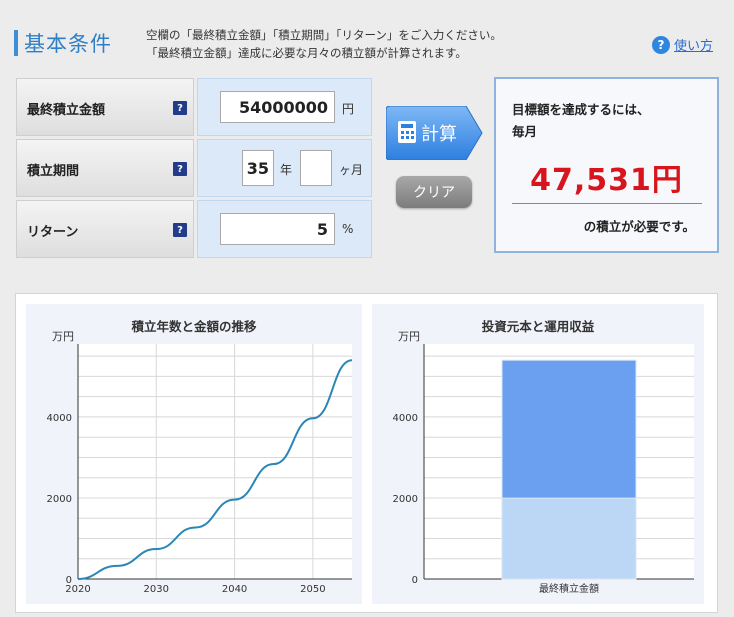  I want to click on period-label: 積立期間, so click(53, 171).